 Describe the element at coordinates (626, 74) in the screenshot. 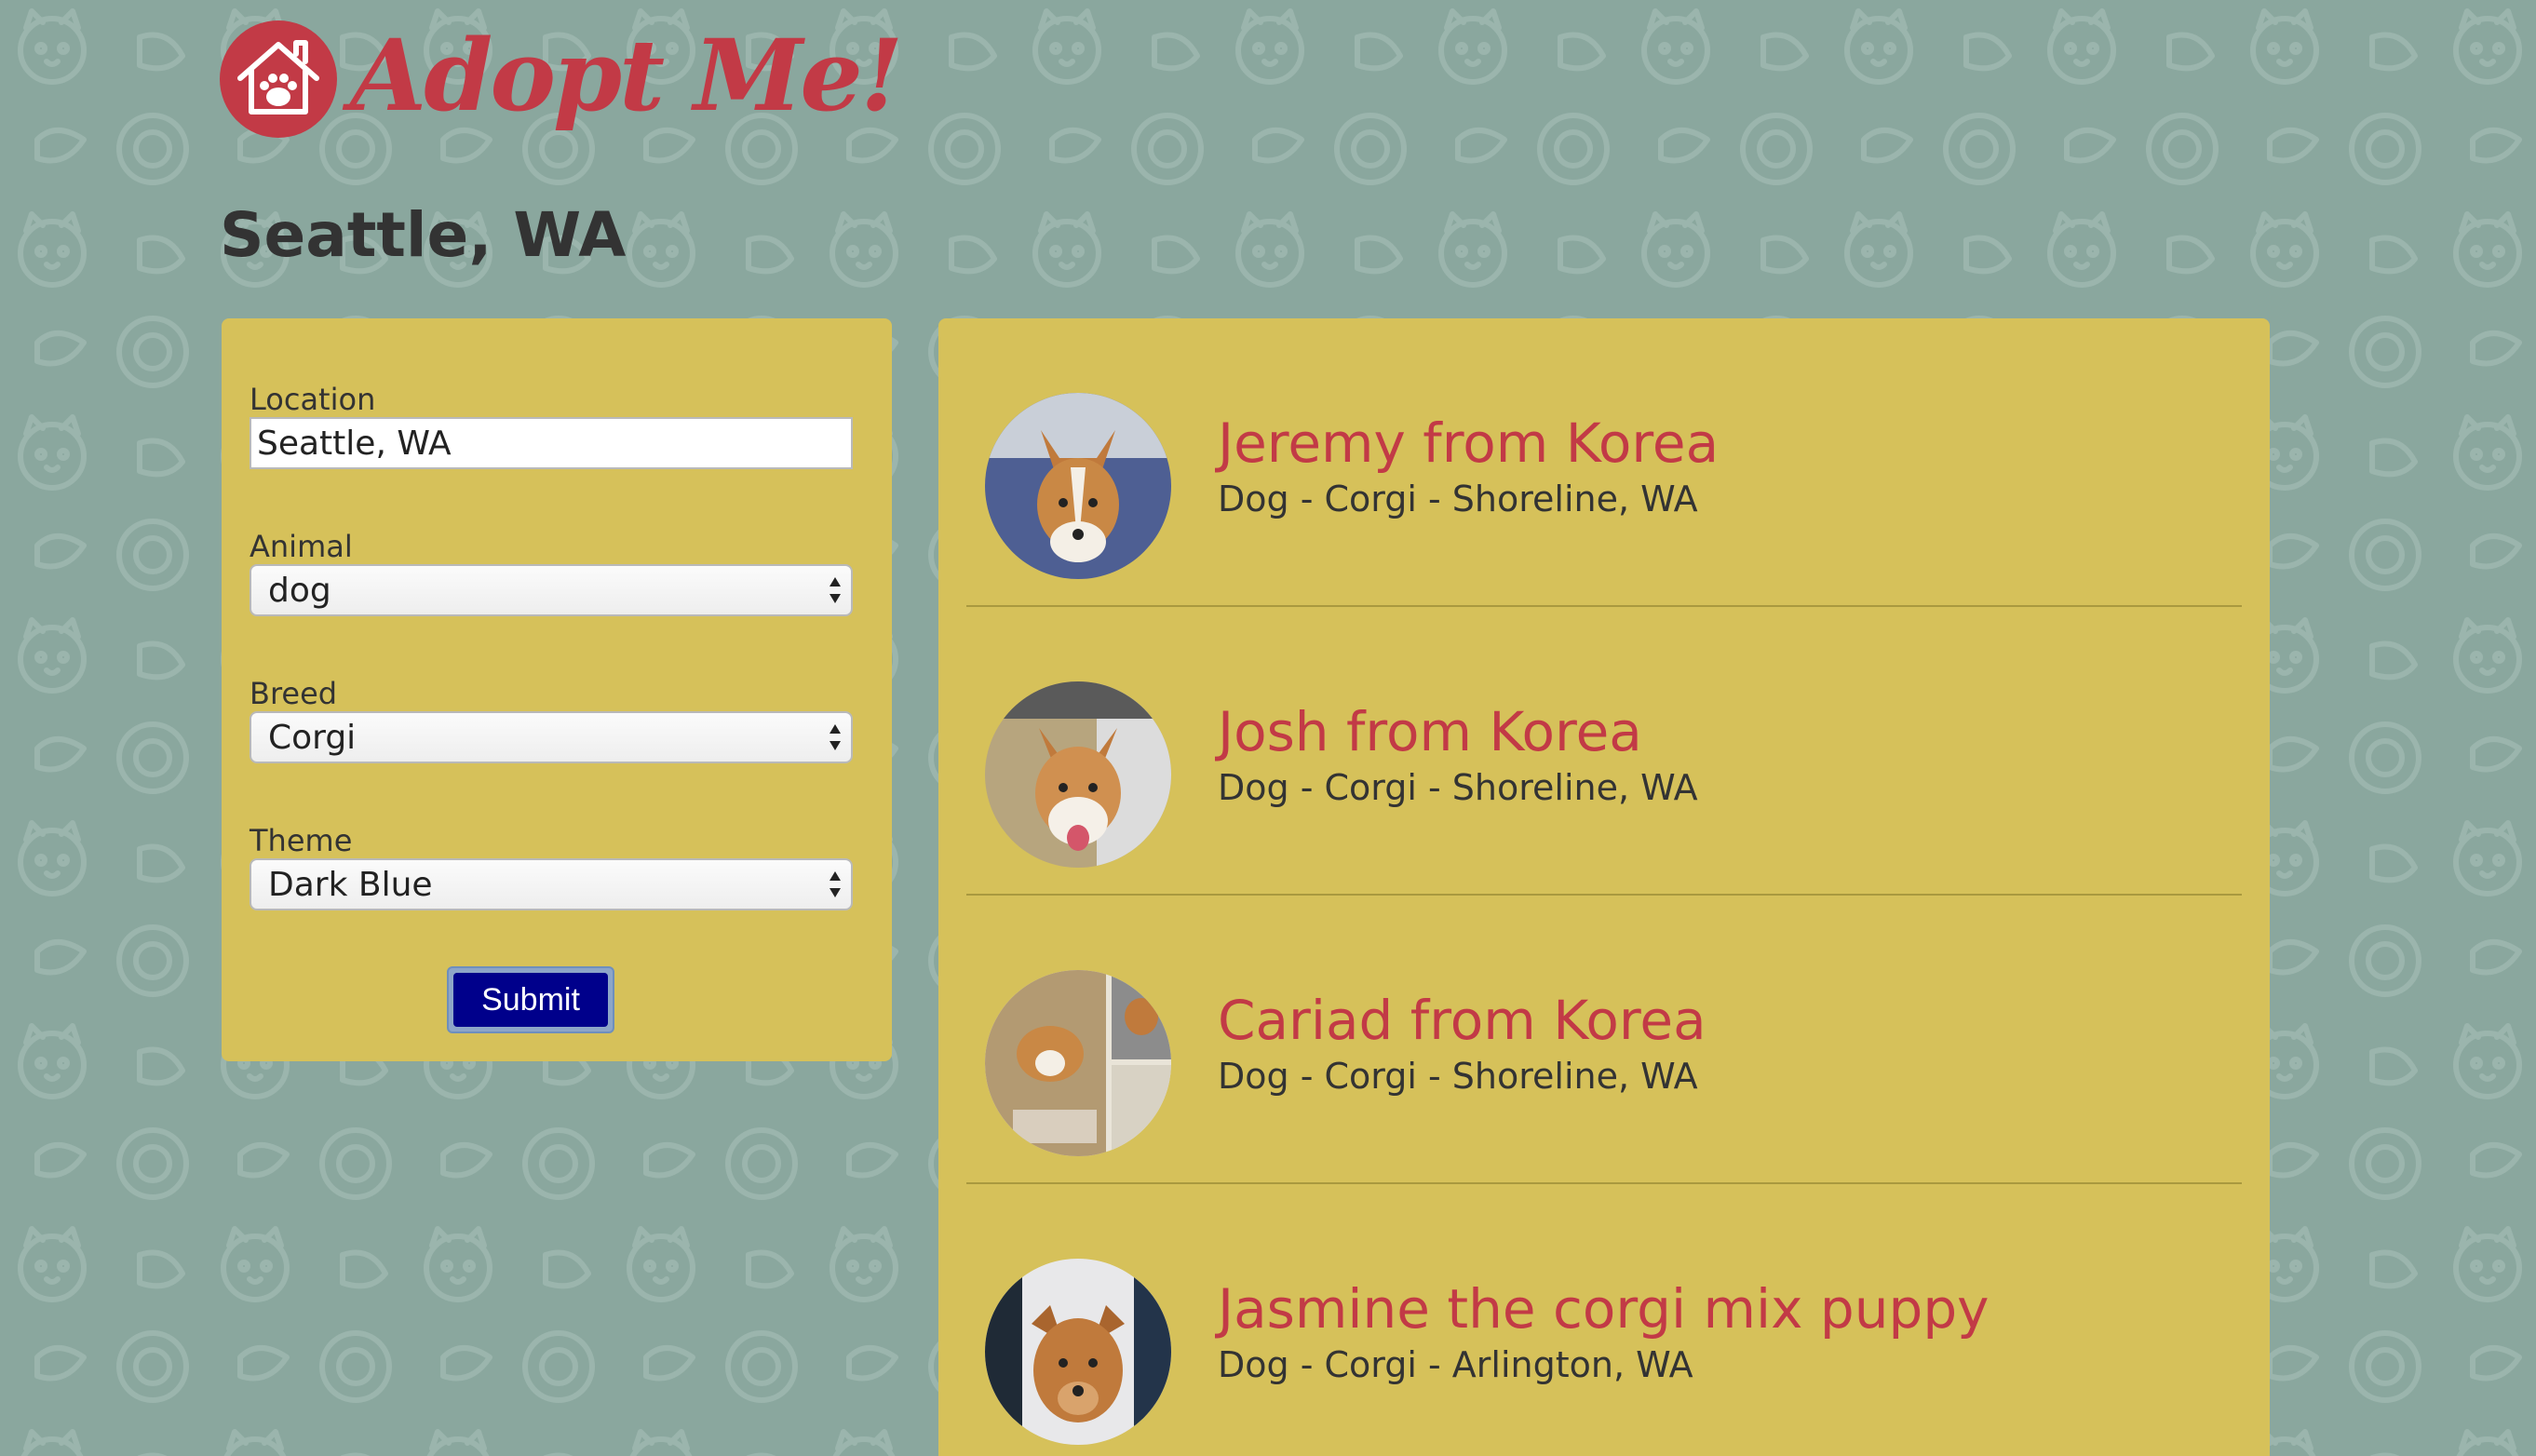

I see `logo-text: Adopt Me!` at that location.